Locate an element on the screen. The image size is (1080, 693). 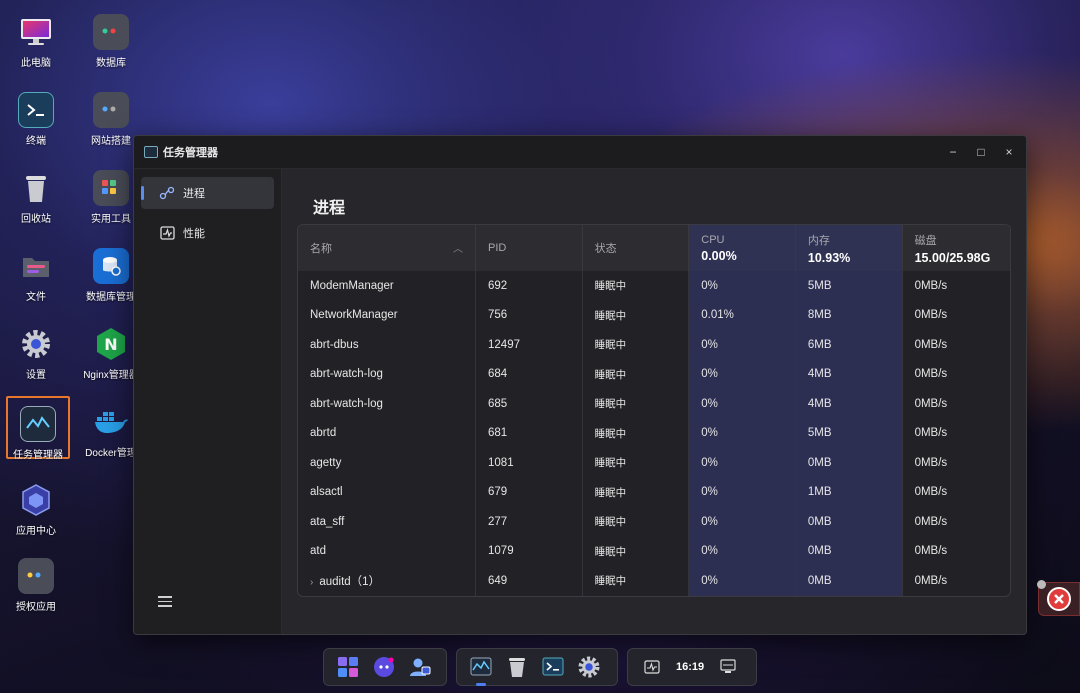
taskbar-settings is located at coordinates (589, 667).